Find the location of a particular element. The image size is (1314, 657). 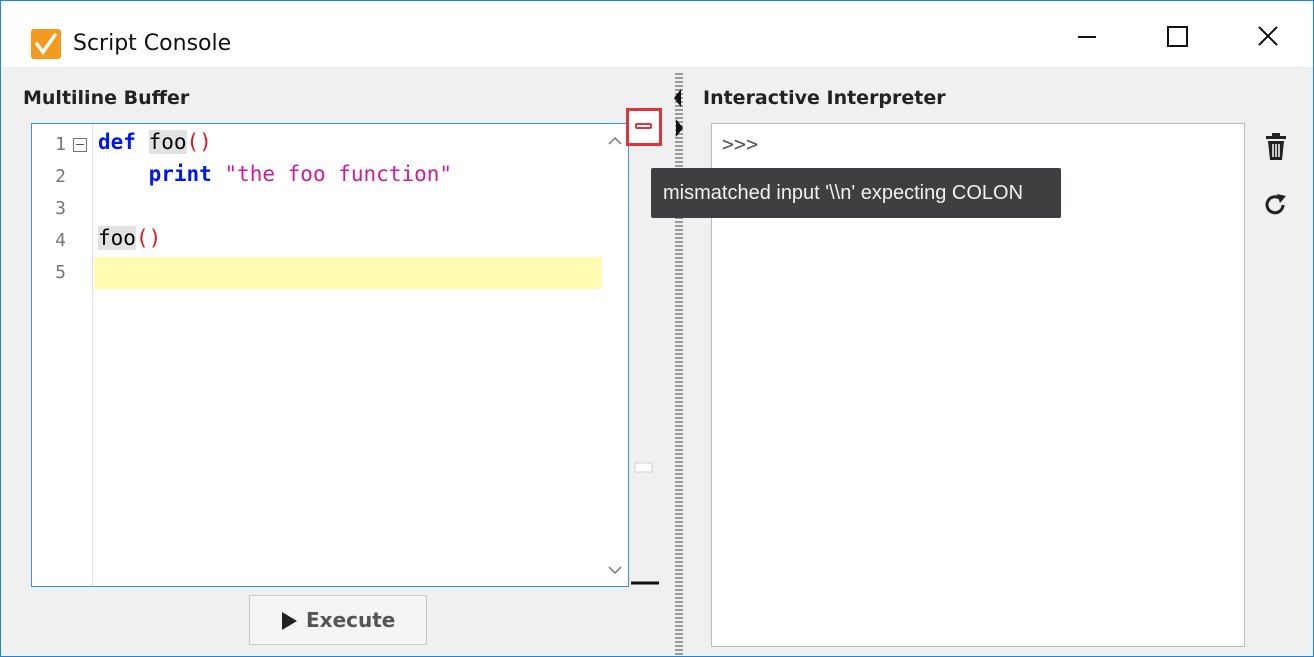

line-number: 2 is located at coordinates (60, 176).